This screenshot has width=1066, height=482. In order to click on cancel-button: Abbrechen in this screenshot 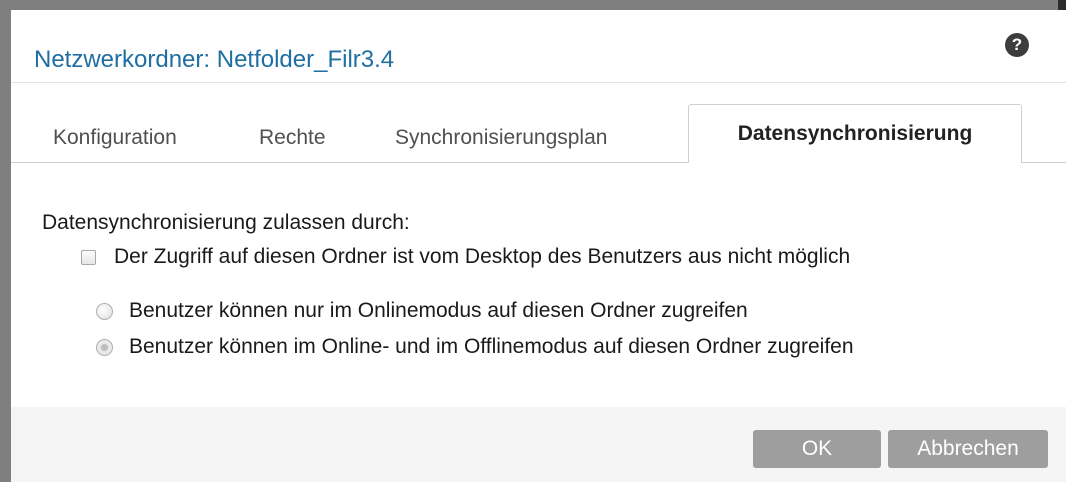, I will do `click(968, 449)`.